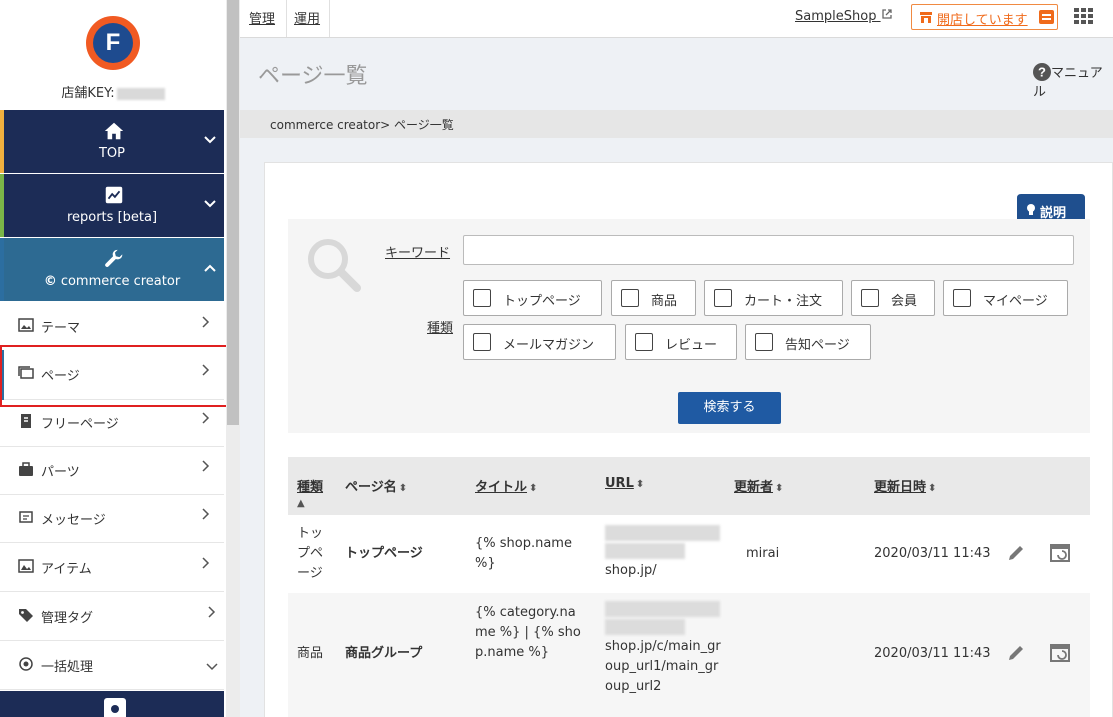  What do you see at coordinates (112, 281) in the screenshot?
I see `nav-commerce-creator-label: © commerce creator` at bounding box center [112, 281].